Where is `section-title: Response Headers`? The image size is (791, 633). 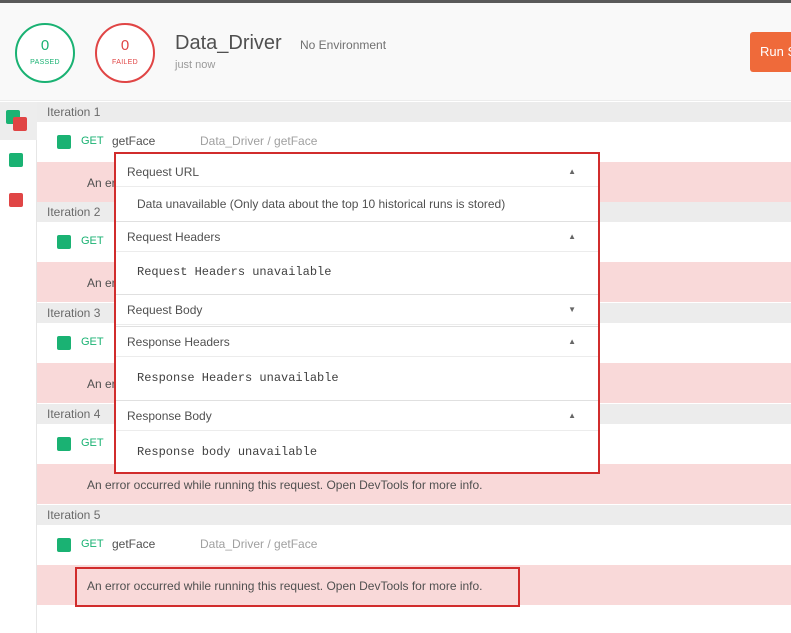 section-title: Response Headers is located at coordinates (178, 342).